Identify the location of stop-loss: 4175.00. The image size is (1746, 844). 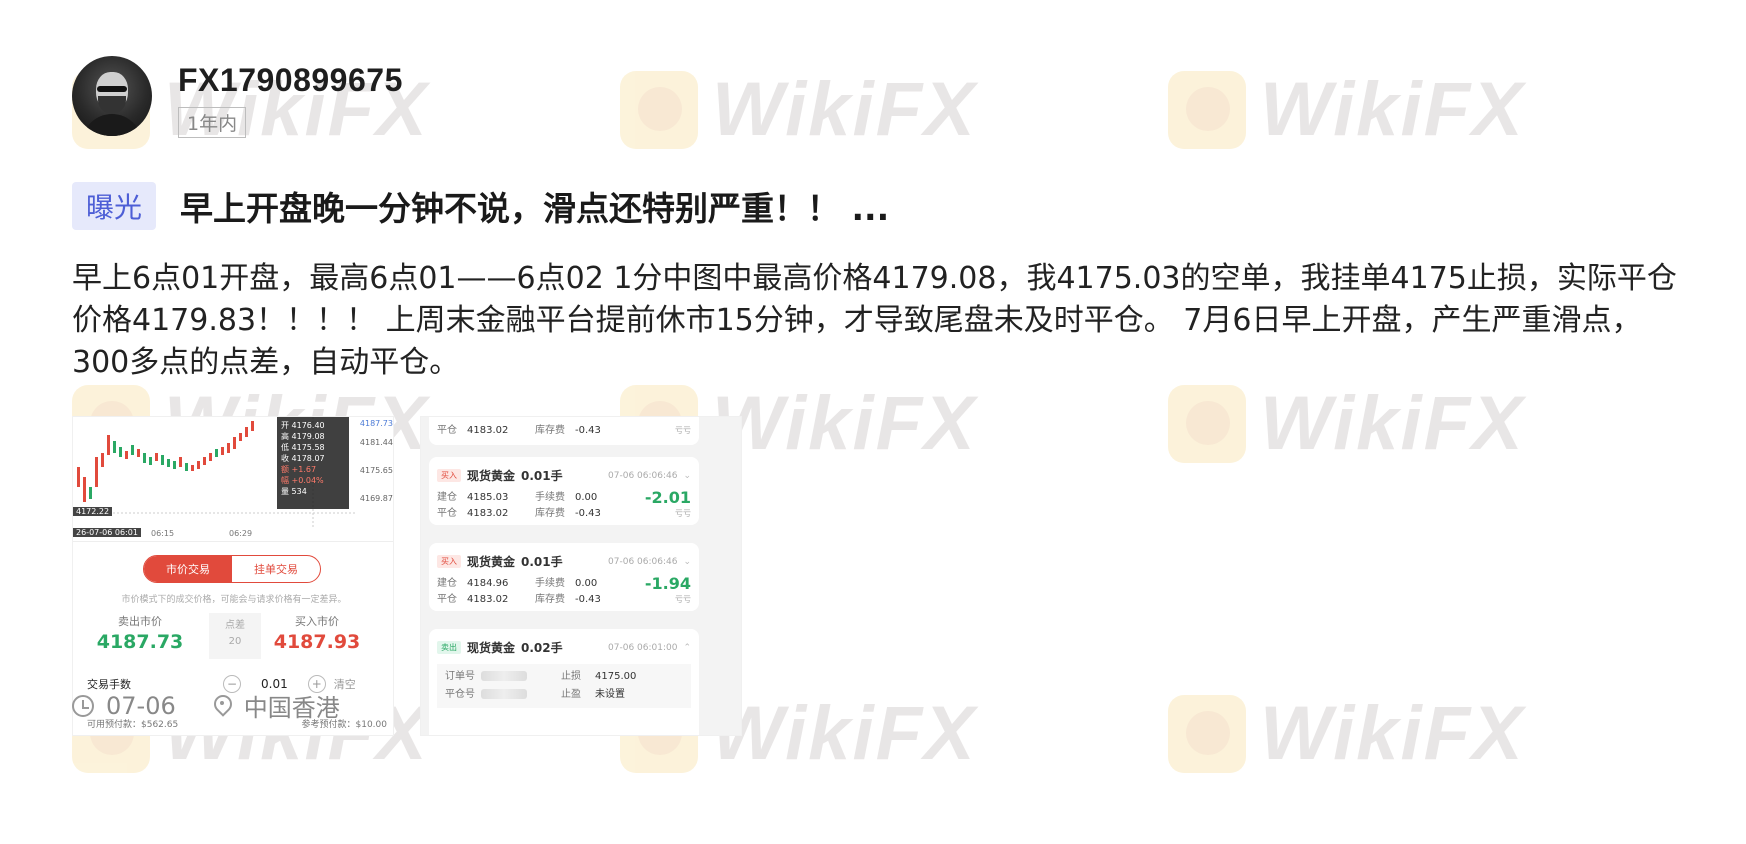
(616, 676).